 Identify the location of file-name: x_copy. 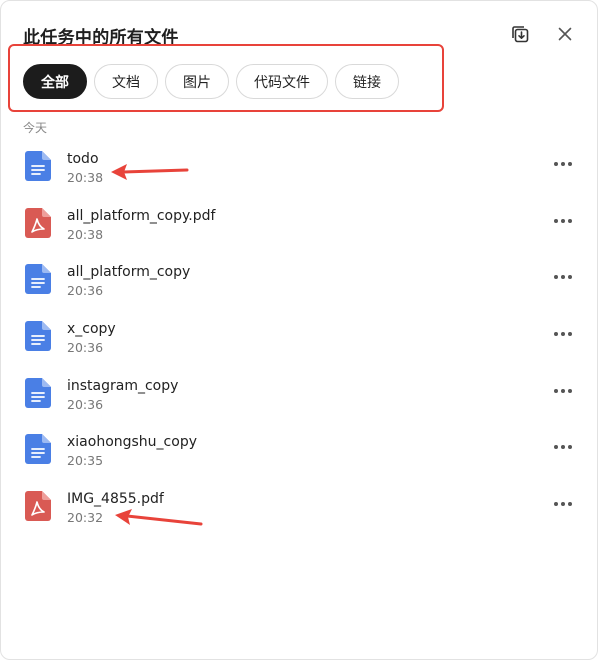
(91, 329).